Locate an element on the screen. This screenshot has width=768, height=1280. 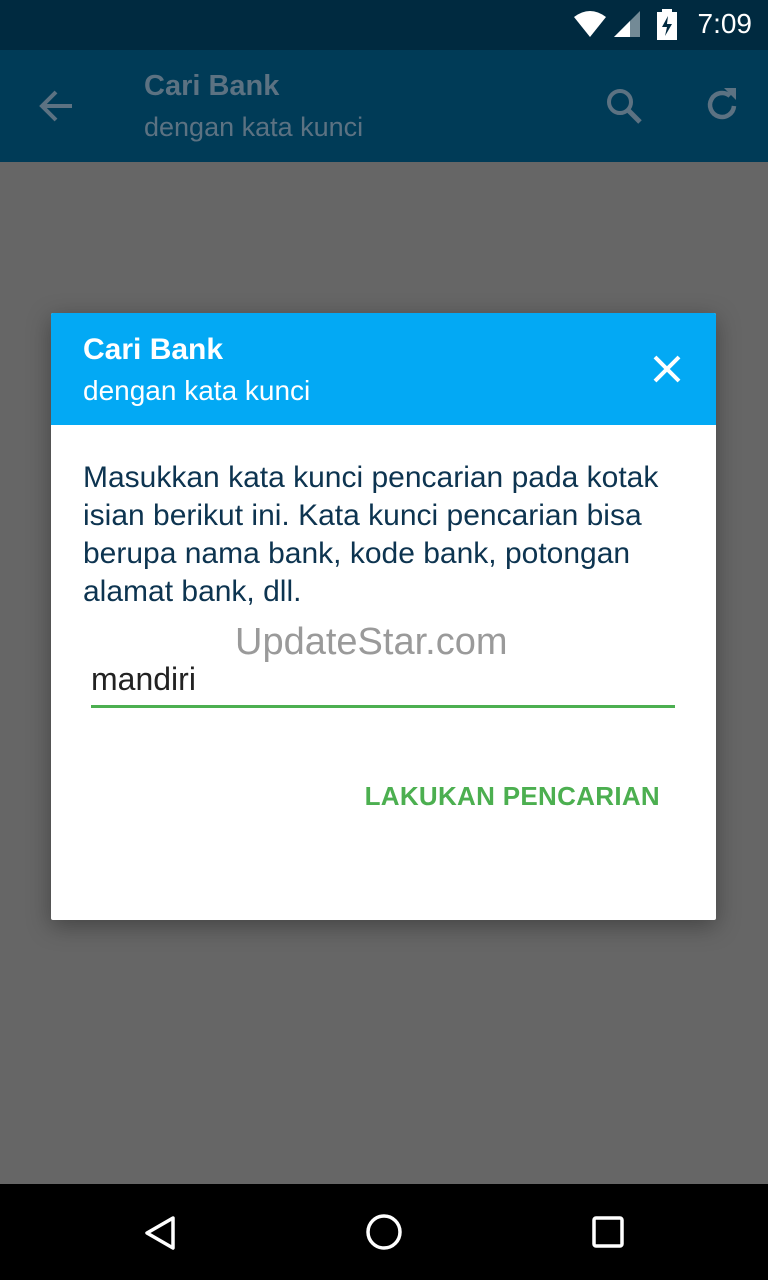
status-icons is located at coordinates (623, 25).